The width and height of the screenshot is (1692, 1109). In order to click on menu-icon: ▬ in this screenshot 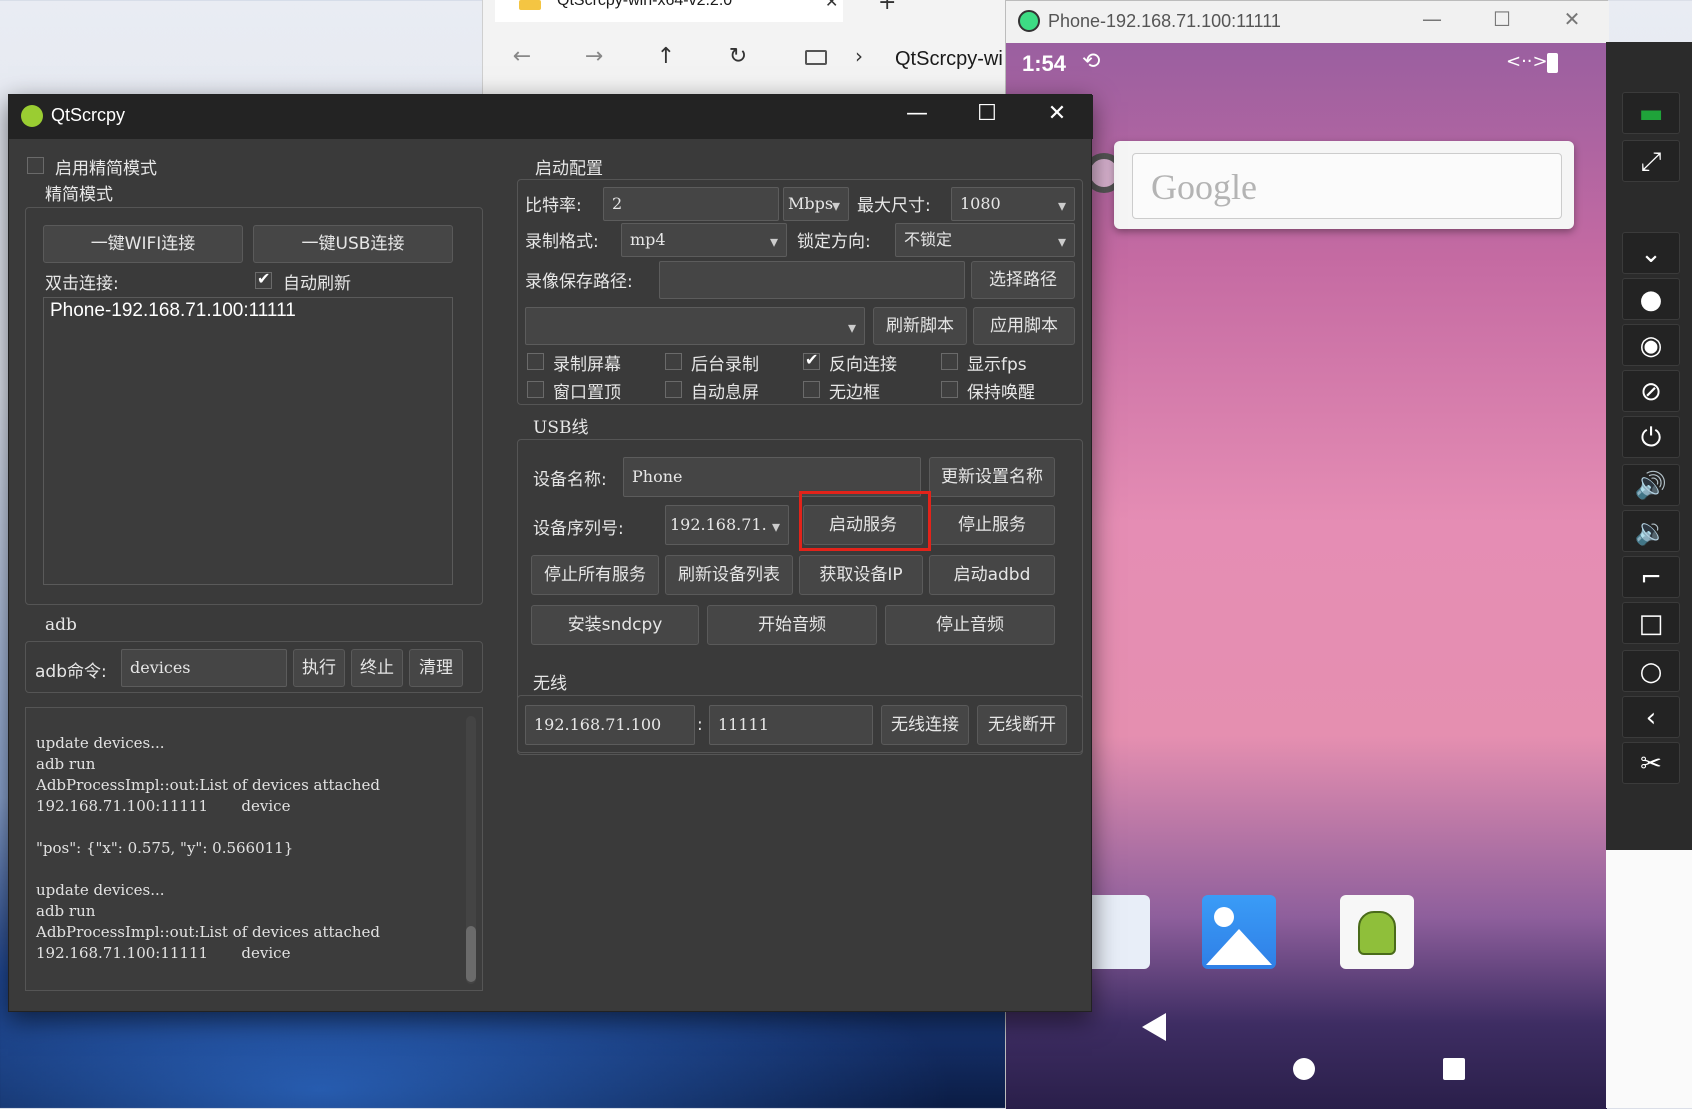, I will do `click(1651, 113)`.